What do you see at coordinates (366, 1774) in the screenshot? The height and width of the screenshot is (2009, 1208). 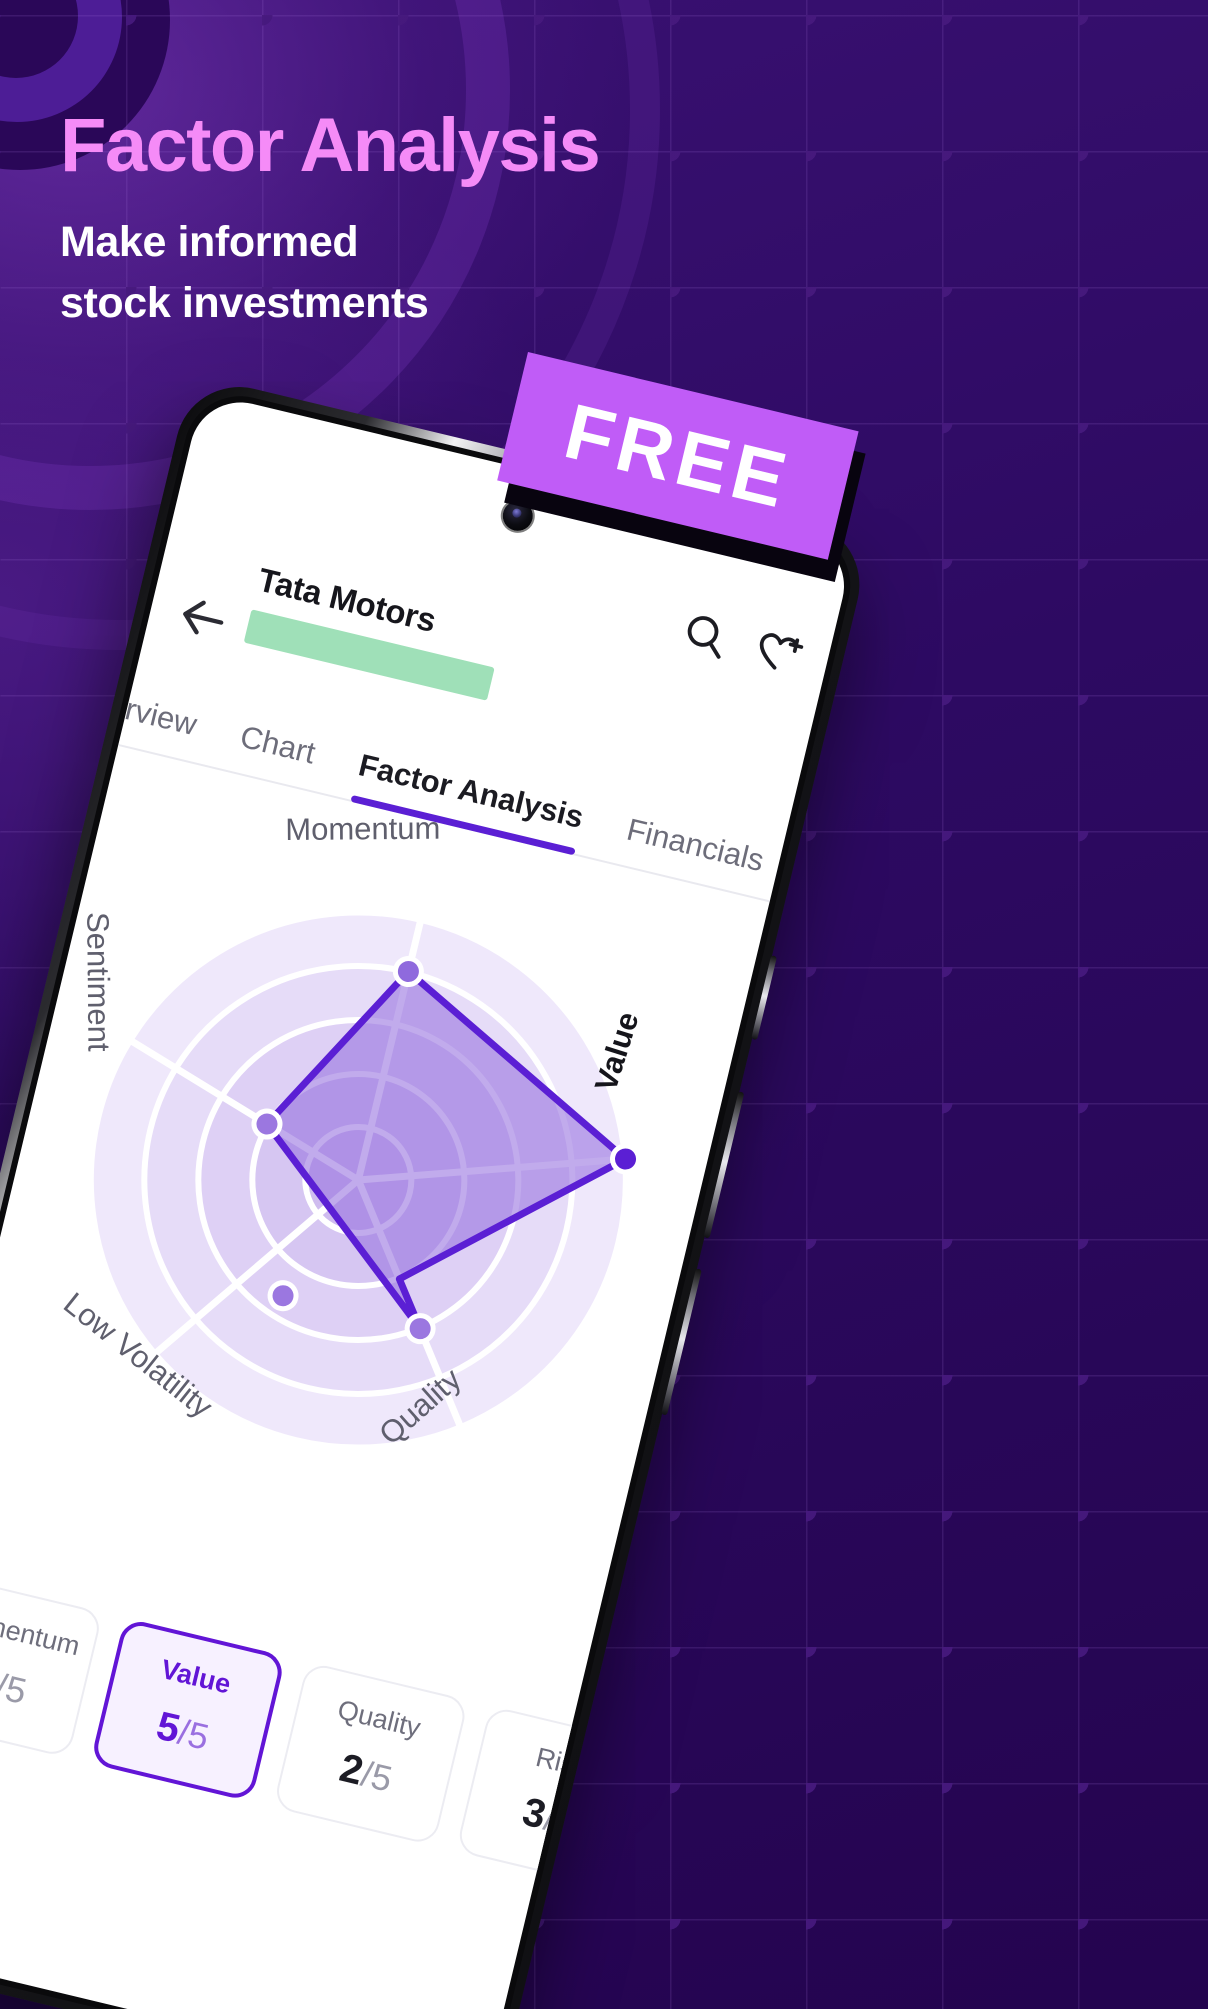 I see `factor-card-score: 2/5` at bounding box center [366, 1774].